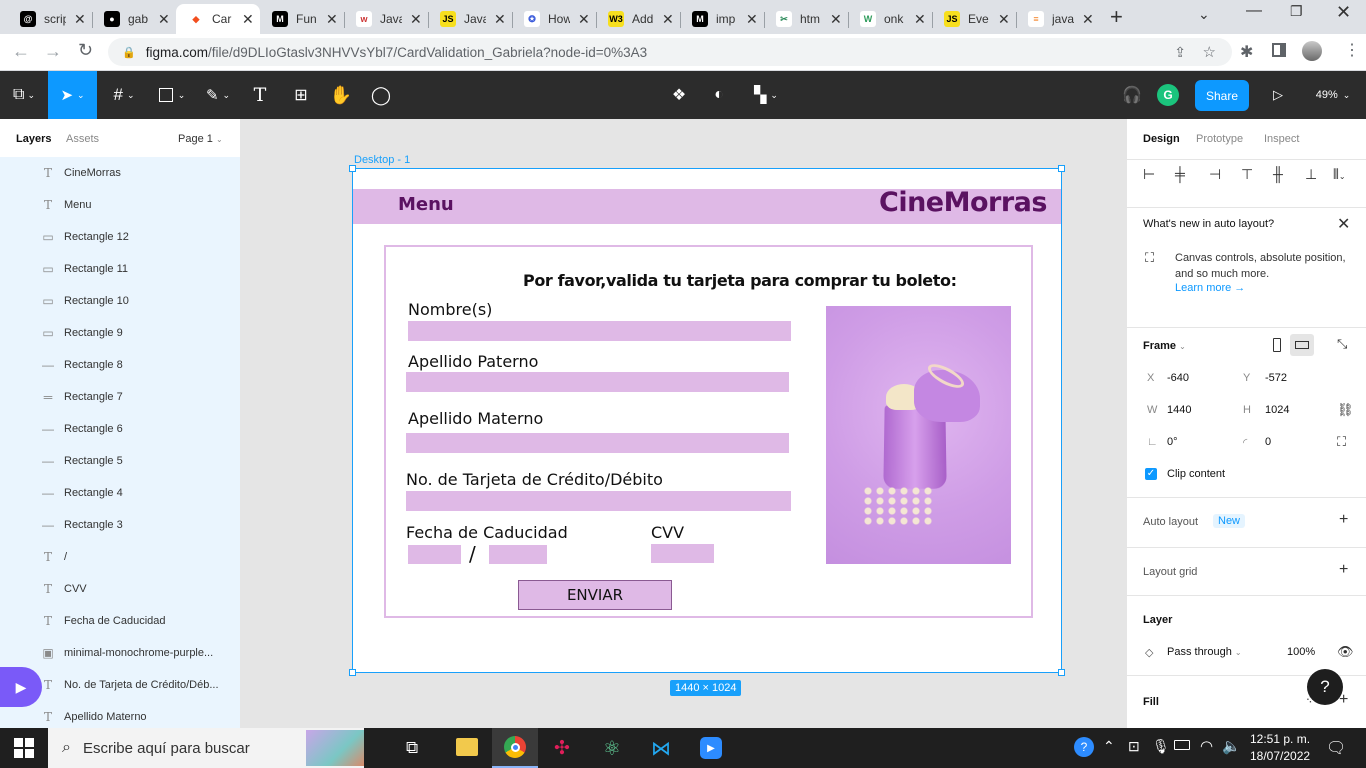  What do you see at coordinates (120, 525) in the screenshot?
I see `layer-row: — Rectangle 3` at bounding box center [120, 525].